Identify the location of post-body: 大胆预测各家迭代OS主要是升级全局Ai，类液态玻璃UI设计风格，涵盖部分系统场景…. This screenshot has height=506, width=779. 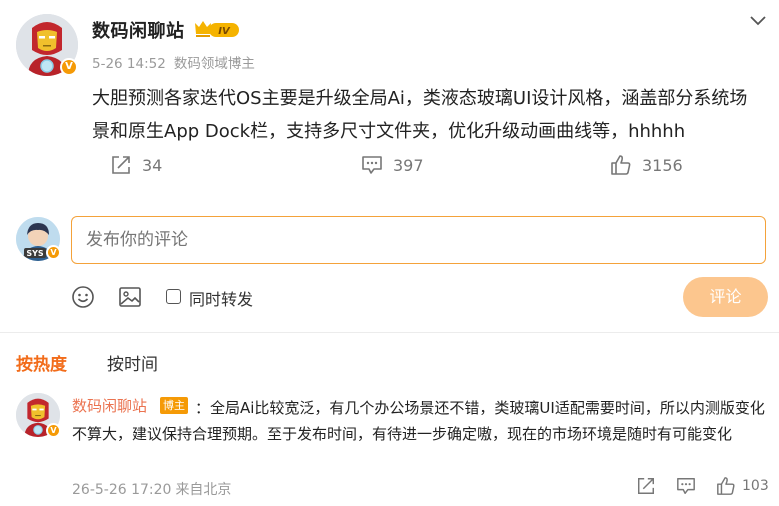
(420, 115).